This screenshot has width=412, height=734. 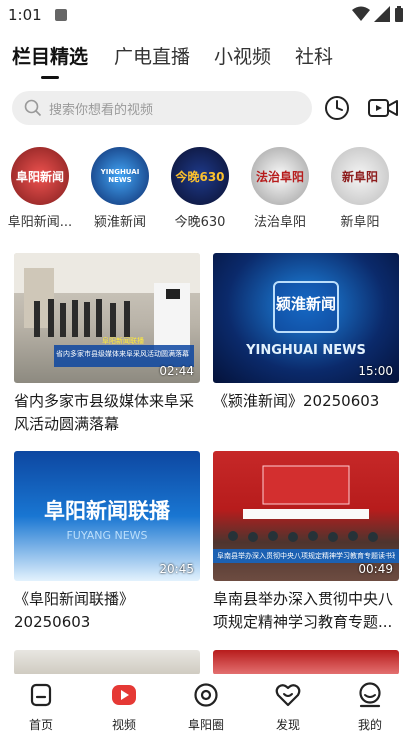 I want to click on video-thumbnail: 阜阳新闻联播 FUYANG NEWS 20:45, so click(x=107, y=516).